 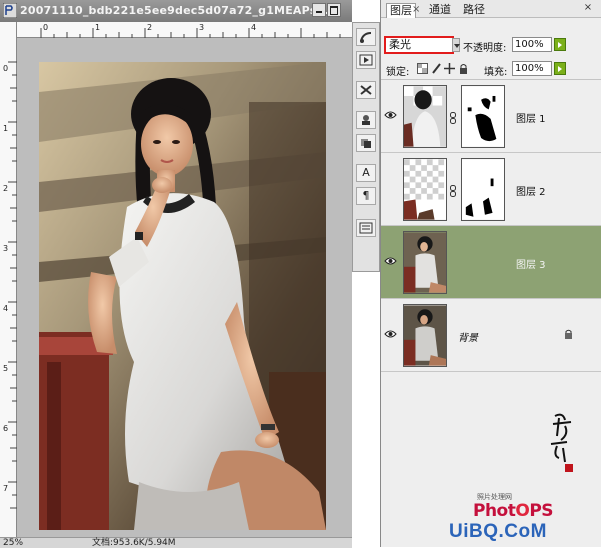 I want to click on lock-label: 锁定:, so click(x=398, y=72).